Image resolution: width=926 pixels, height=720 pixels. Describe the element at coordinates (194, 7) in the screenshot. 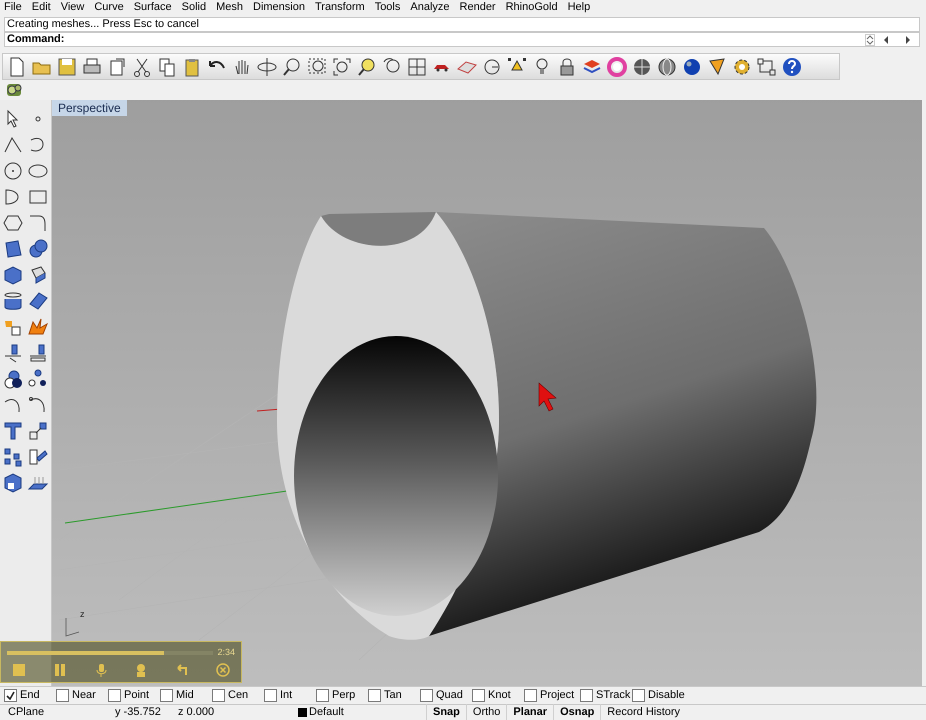

I see `menu-item: Solid` at that location.